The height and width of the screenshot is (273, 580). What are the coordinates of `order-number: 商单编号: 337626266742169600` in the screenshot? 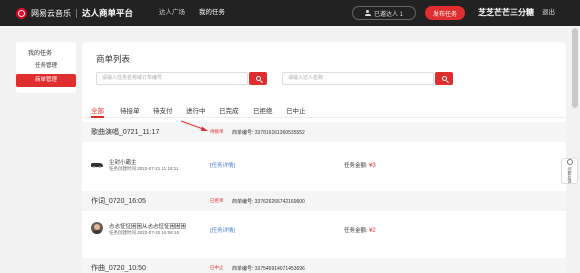 It's located at (268, 202).